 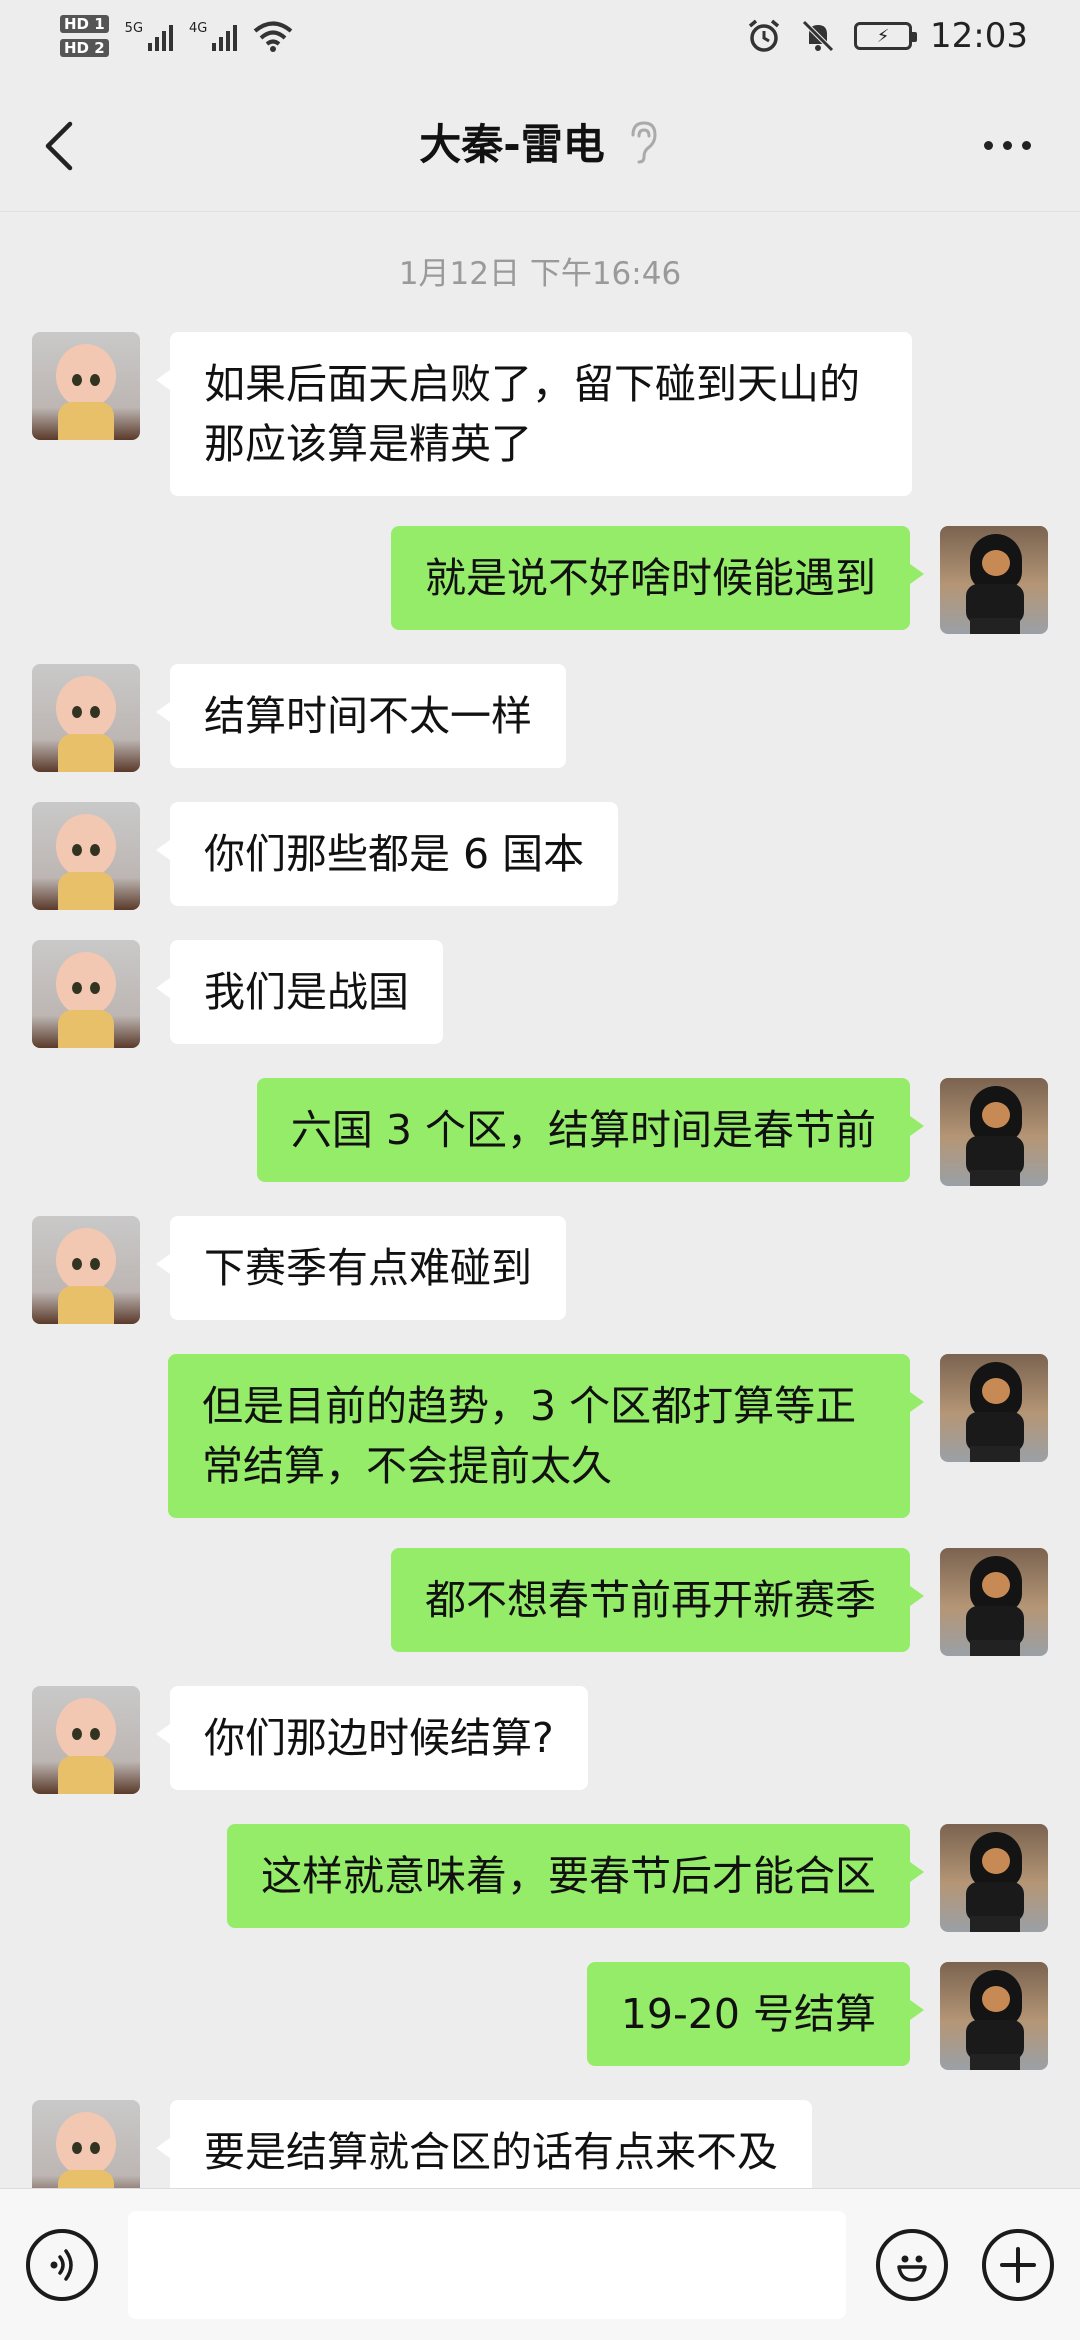 I want to click on message-row: 你们那边时候结算?, so click(x=540, y=1740).